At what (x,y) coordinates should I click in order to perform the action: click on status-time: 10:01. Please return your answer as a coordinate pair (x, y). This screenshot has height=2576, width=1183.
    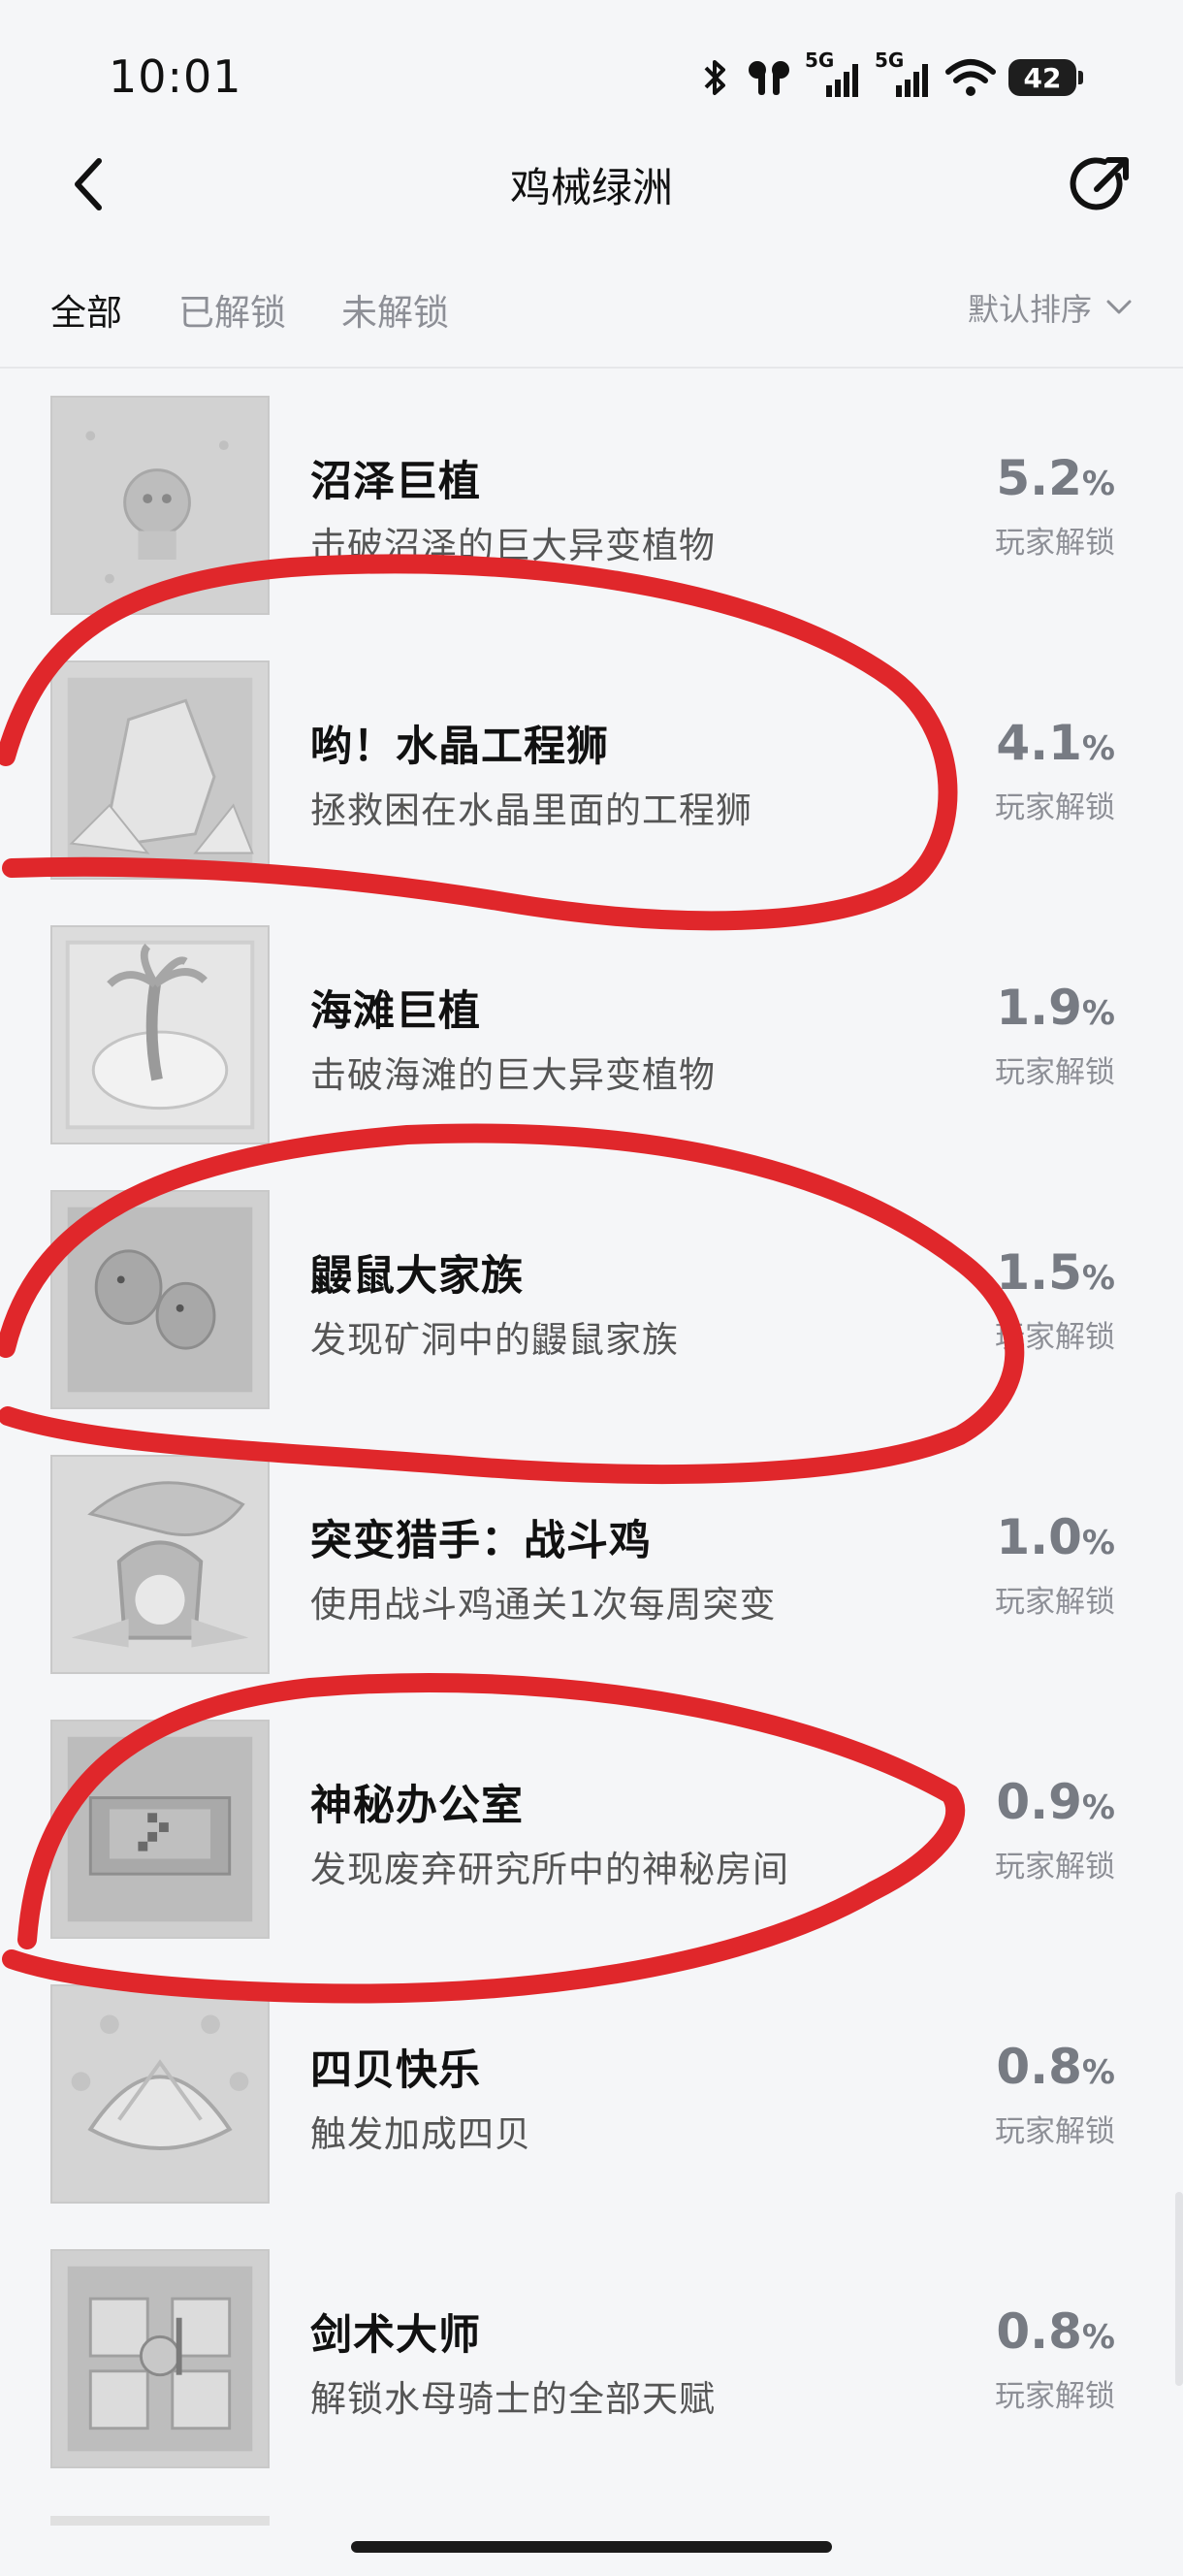
    Looking at the image, I should click on (175, 76).